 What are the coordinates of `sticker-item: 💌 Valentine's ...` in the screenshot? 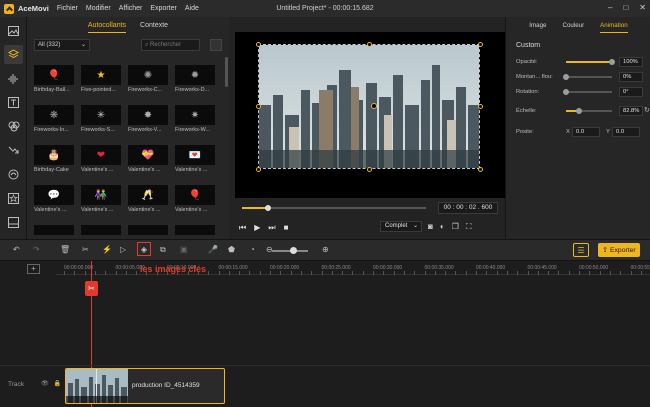 It's located at (195, 160).